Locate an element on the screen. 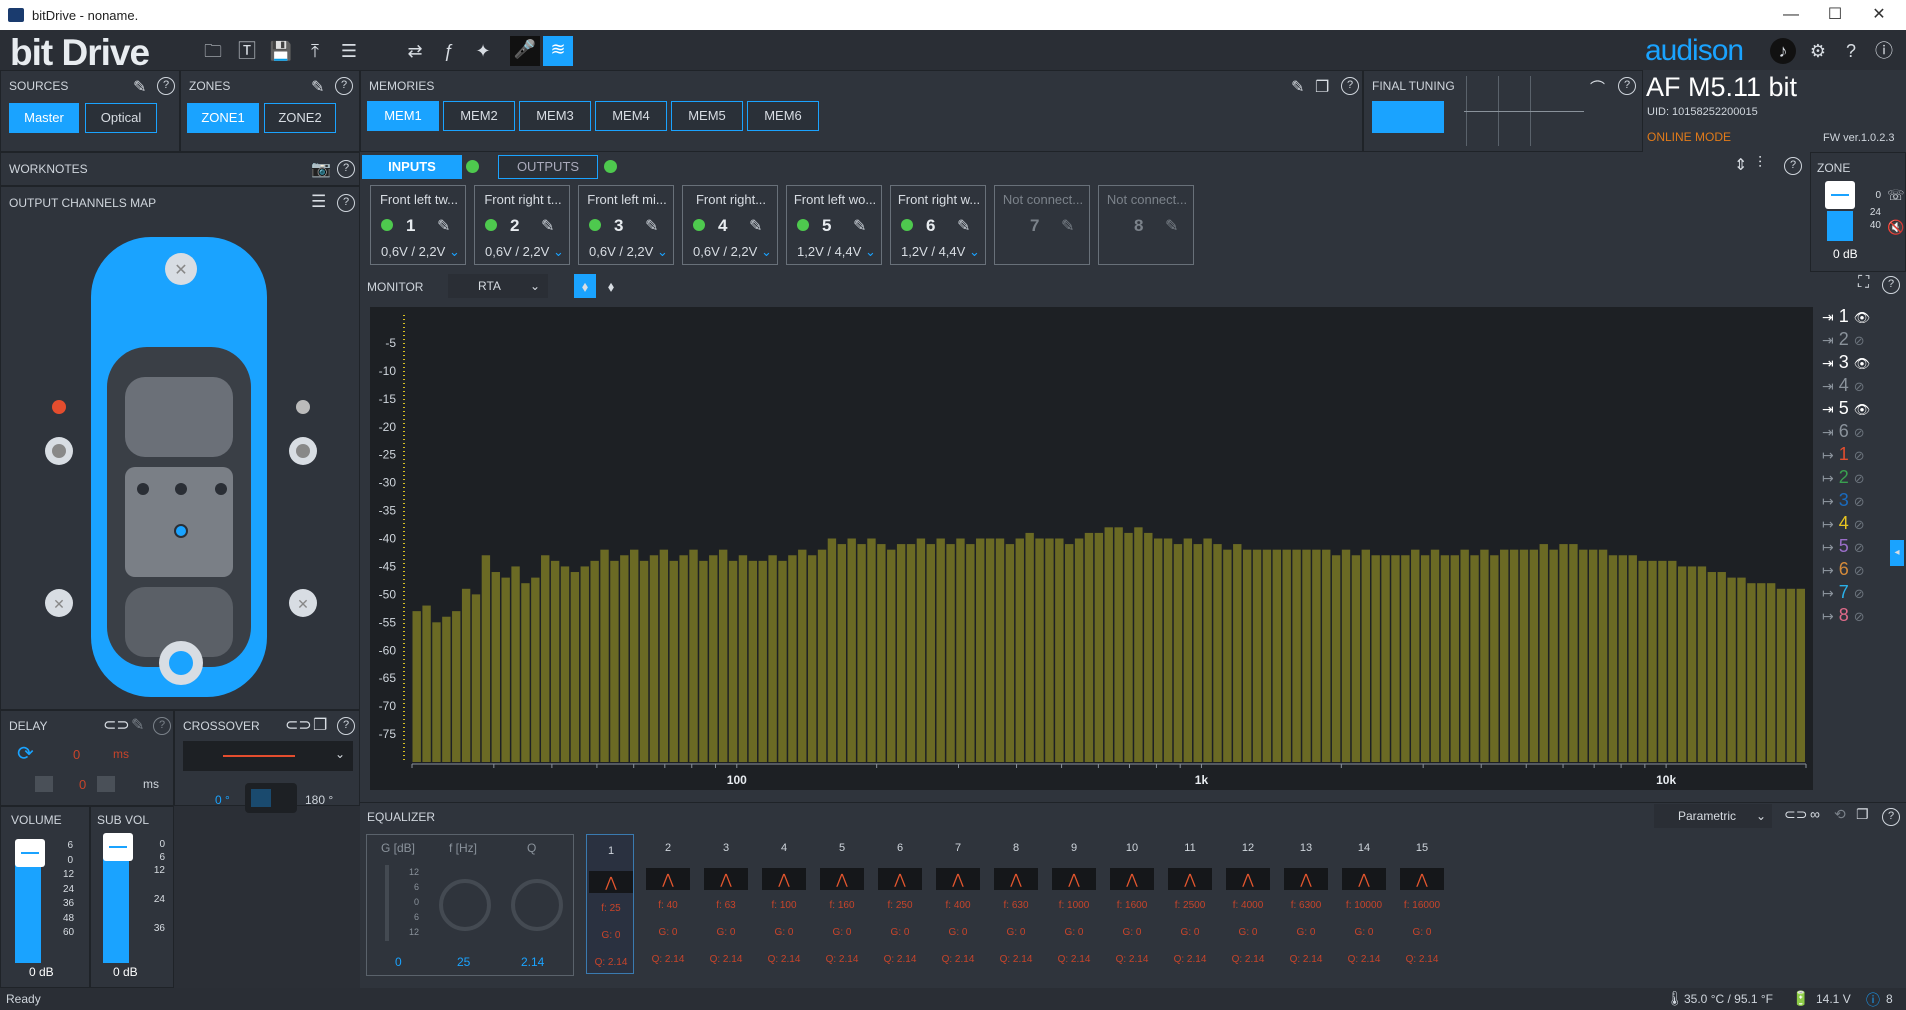  zone-fader-knob is located at coordinates (1840, 195).